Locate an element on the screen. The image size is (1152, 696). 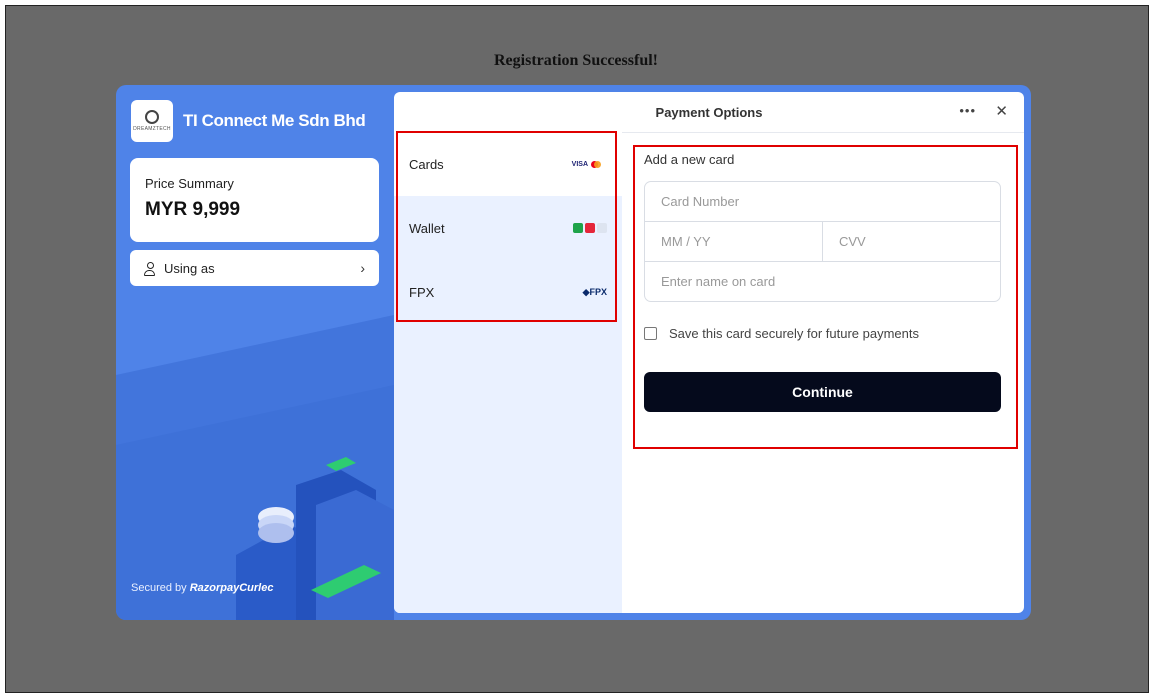
using-as-button: Using as › is located at coordinates (254, 268).